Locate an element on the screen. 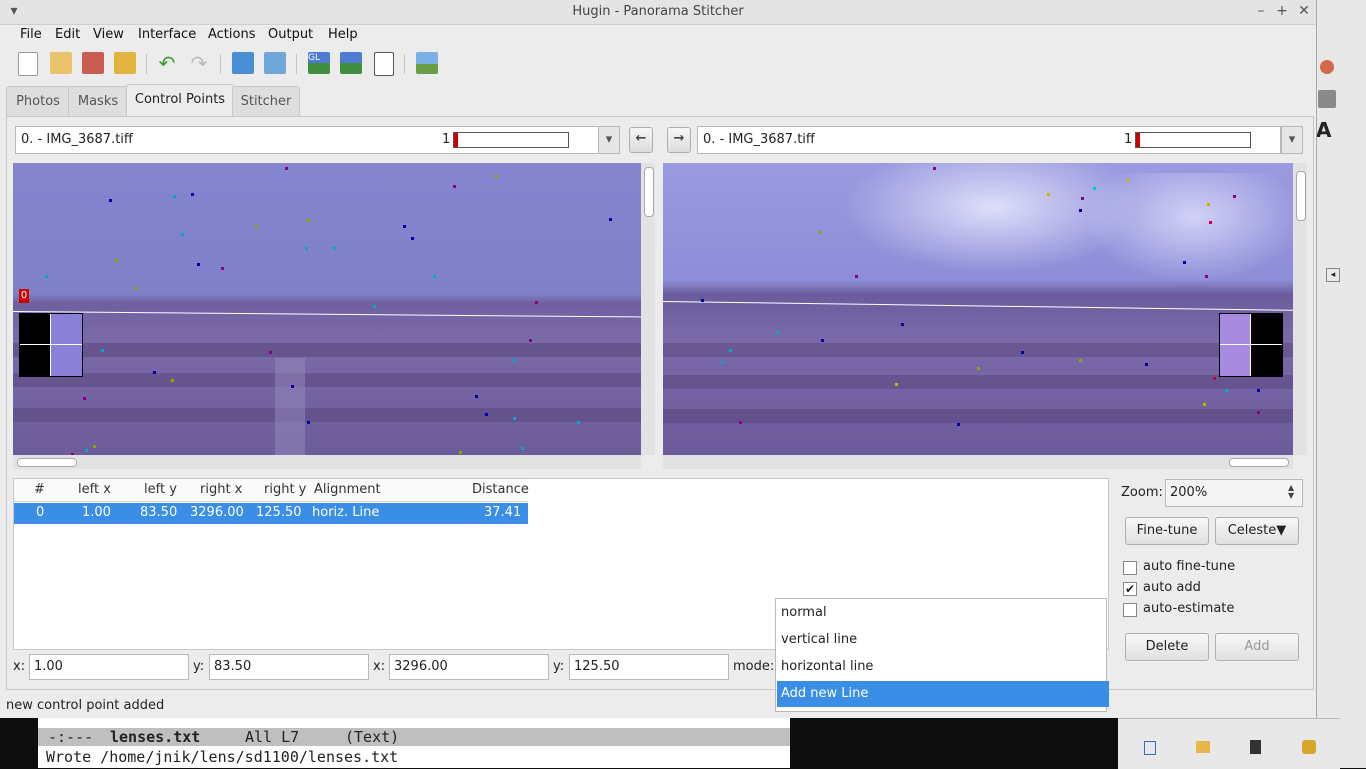 The height and width of the screenshot is (769, 1366). tab-masks: Masks is located at coordinates (98, 101).